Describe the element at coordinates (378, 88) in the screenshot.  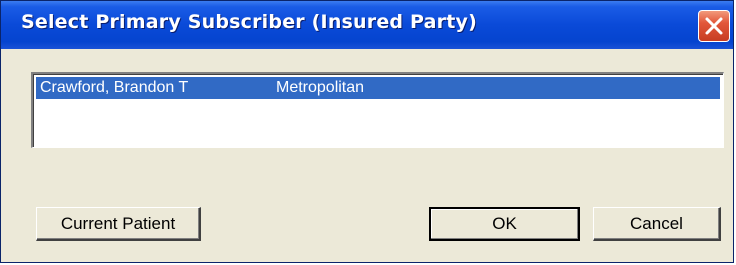
I see `list-item: Crawford, Brandon T Metropolitan` at that location.